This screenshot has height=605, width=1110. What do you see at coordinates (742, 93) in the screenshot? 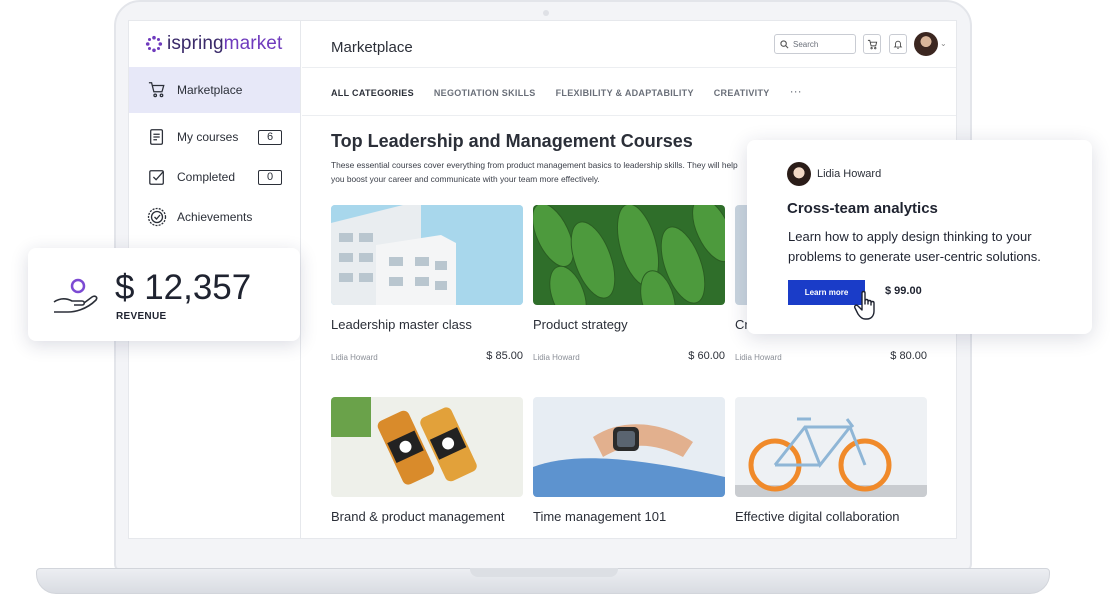
I see `tab-creativity: CREATIVITY` at bounding box center [742, 93].